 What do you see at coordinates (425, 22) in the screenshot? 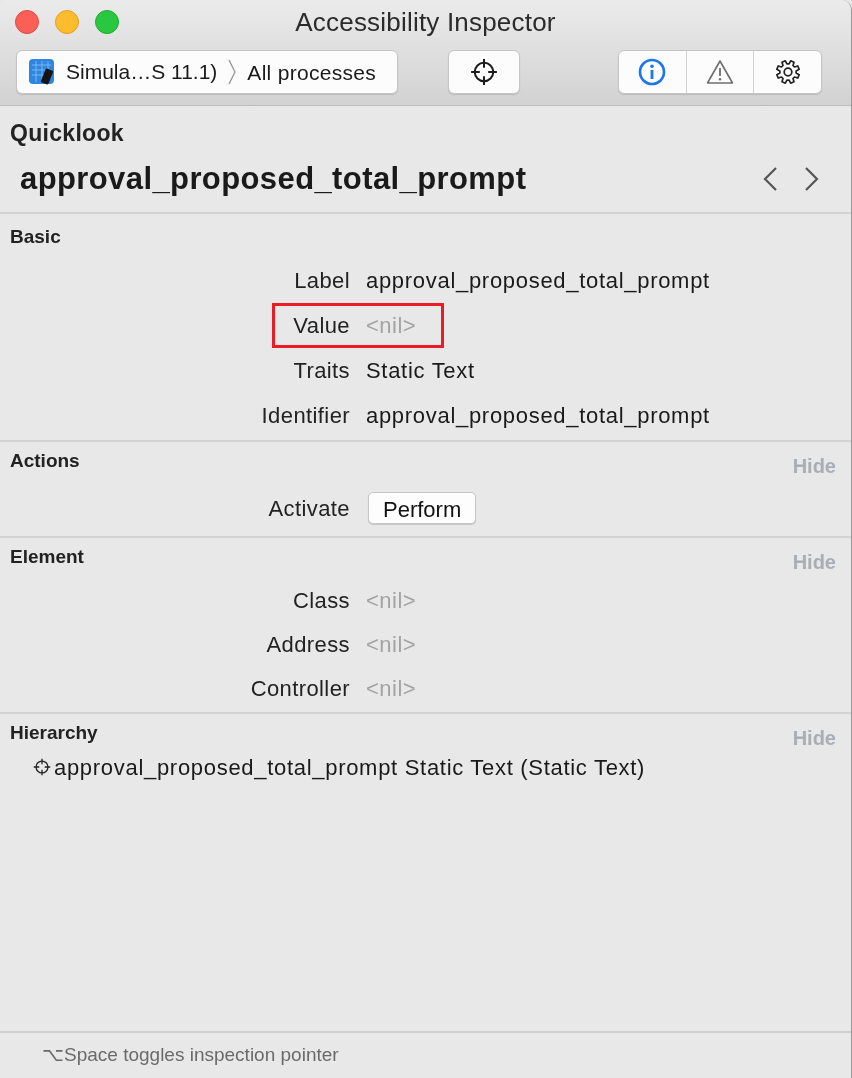
I see `window-title: Accessibility Inspector` at bounding box center [425, 22].